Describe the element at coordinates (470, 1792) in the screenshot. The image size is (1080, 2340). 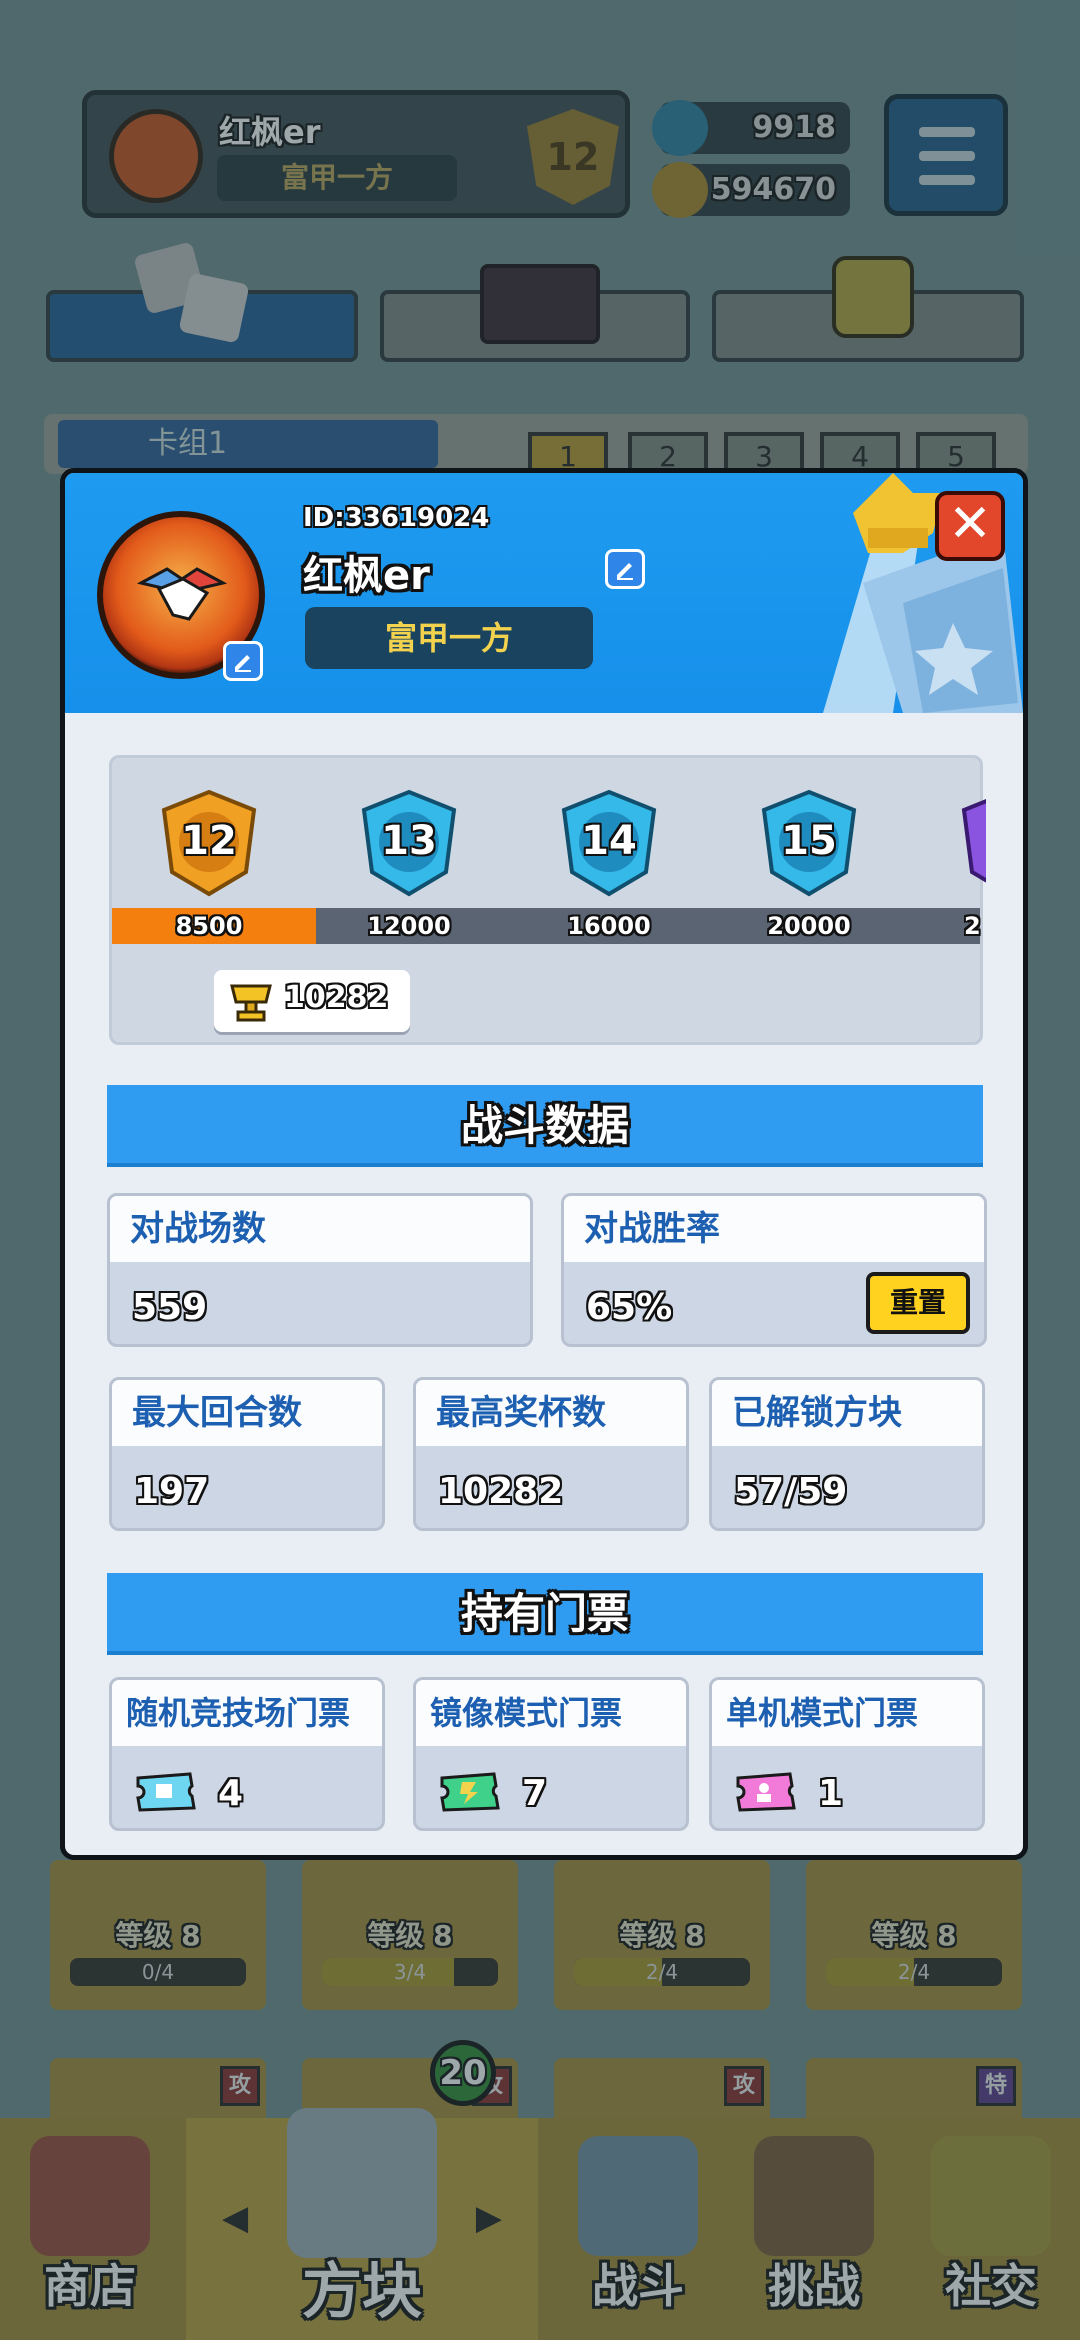
I see `mirror-ticket-icon` at that location.